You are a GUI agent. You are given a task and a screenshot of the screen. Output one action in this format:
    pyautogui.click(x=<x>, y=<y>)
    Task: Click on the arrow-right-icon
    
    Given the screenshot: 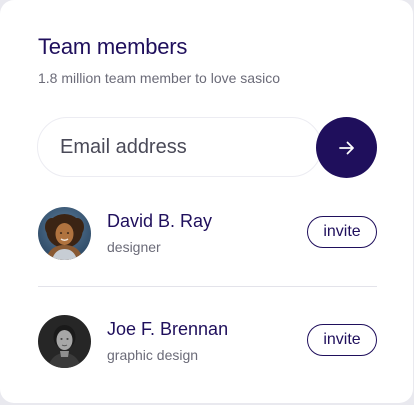 What is the action you would take?
    pyautogui.click(x=346, y=147)
    